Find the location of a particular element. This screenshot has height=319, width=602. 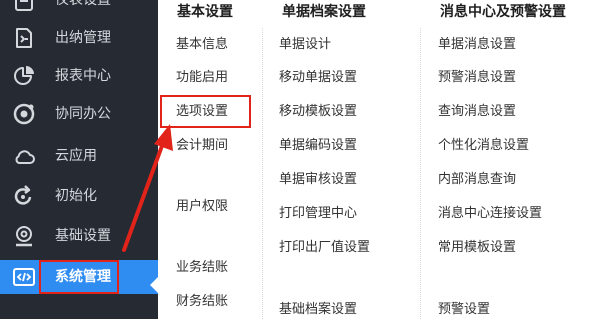

sidebar-item-label: 初始化 is located at coordinates (76, 196).